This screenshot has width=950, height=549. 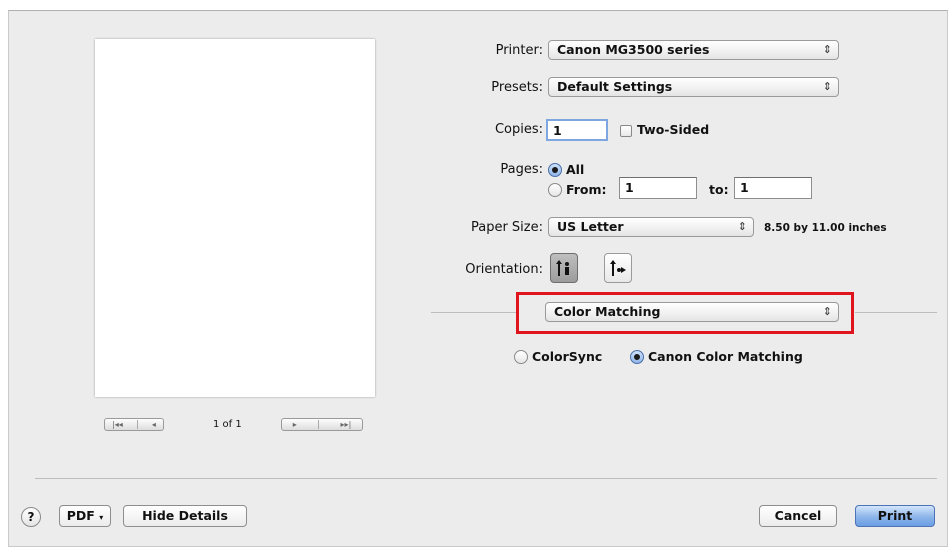 What do you see at coordinates (346, 424) in the screenshot?
I see `last-page-button: ▸▸|` at bounding box center [346, 424].